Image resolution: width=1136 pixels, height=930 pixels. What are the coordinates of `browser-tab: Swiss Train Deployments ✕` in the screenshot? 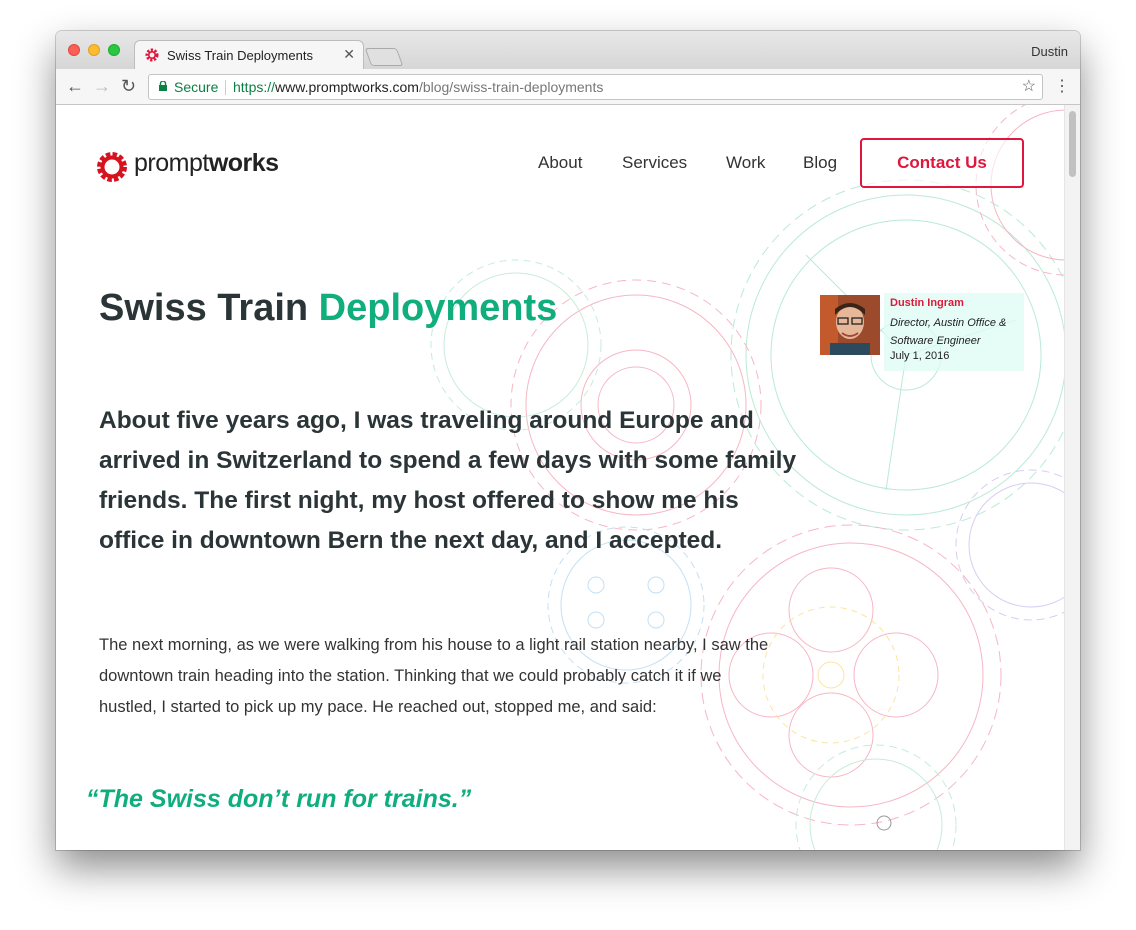 It's located at (249, 54).